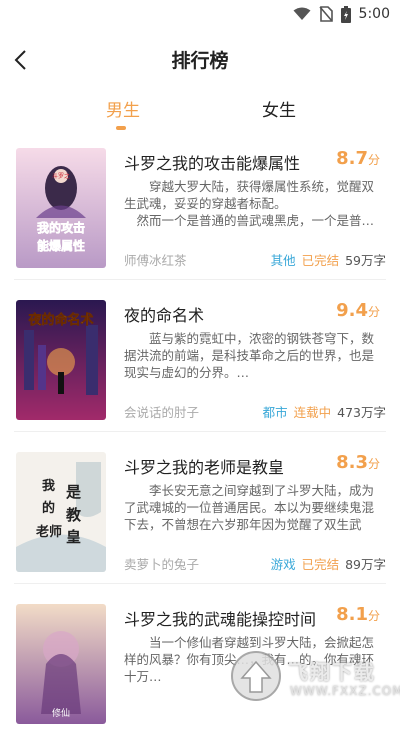 This screenshot has height=736, width=400. I want to click on svg-text: 能爆属性, so click(61, 245).